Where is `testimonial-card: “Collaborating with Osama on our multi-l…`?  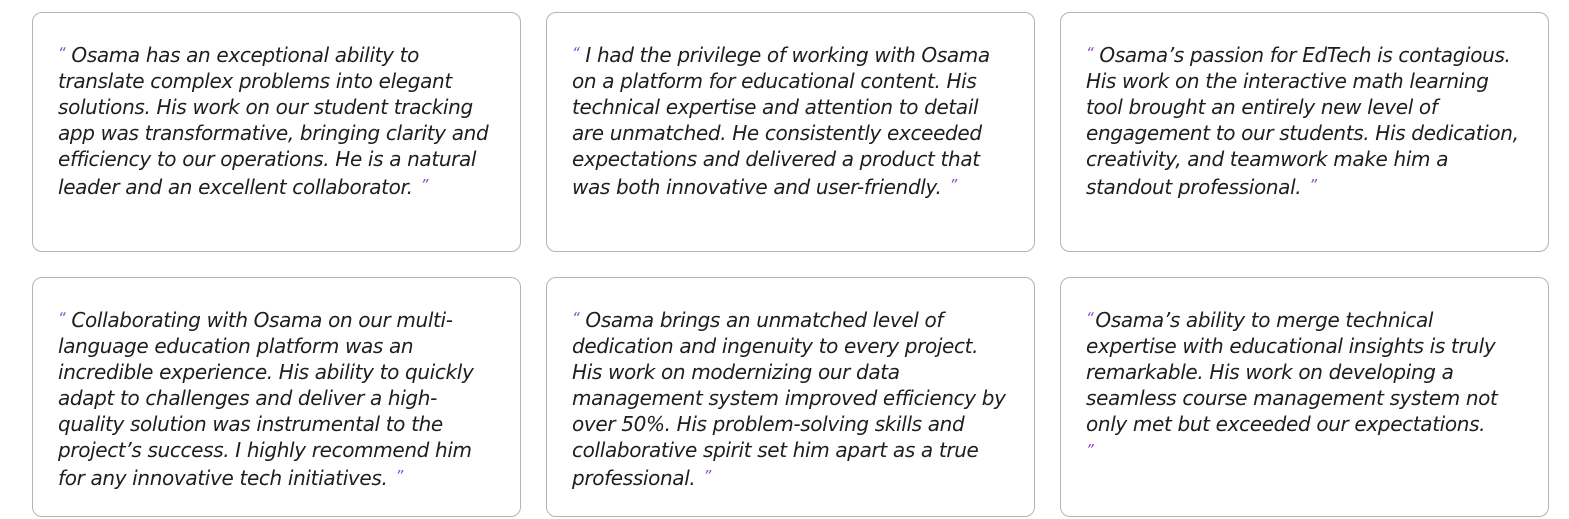 testimonial-card: “Collaborating with Osama on our multi-l… is located at coordinates (276, 397).